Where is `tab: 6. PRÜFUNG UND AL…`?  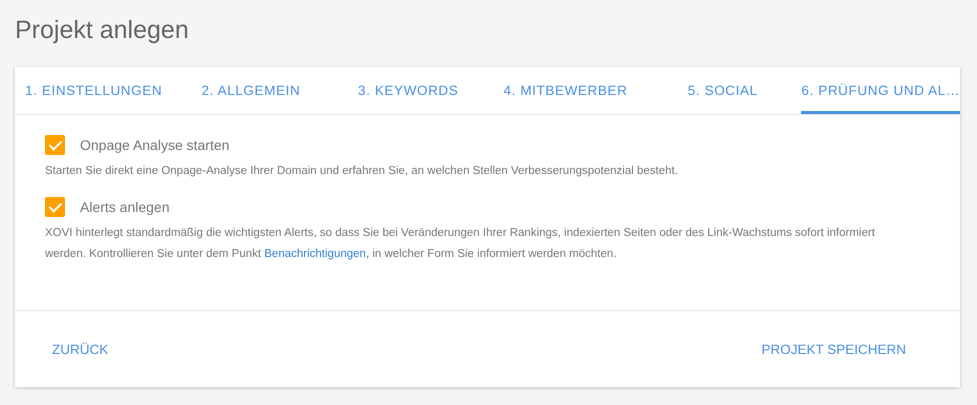
tab: 6. PRÜFUNG UND AL… is located at coordinates (880, 90).